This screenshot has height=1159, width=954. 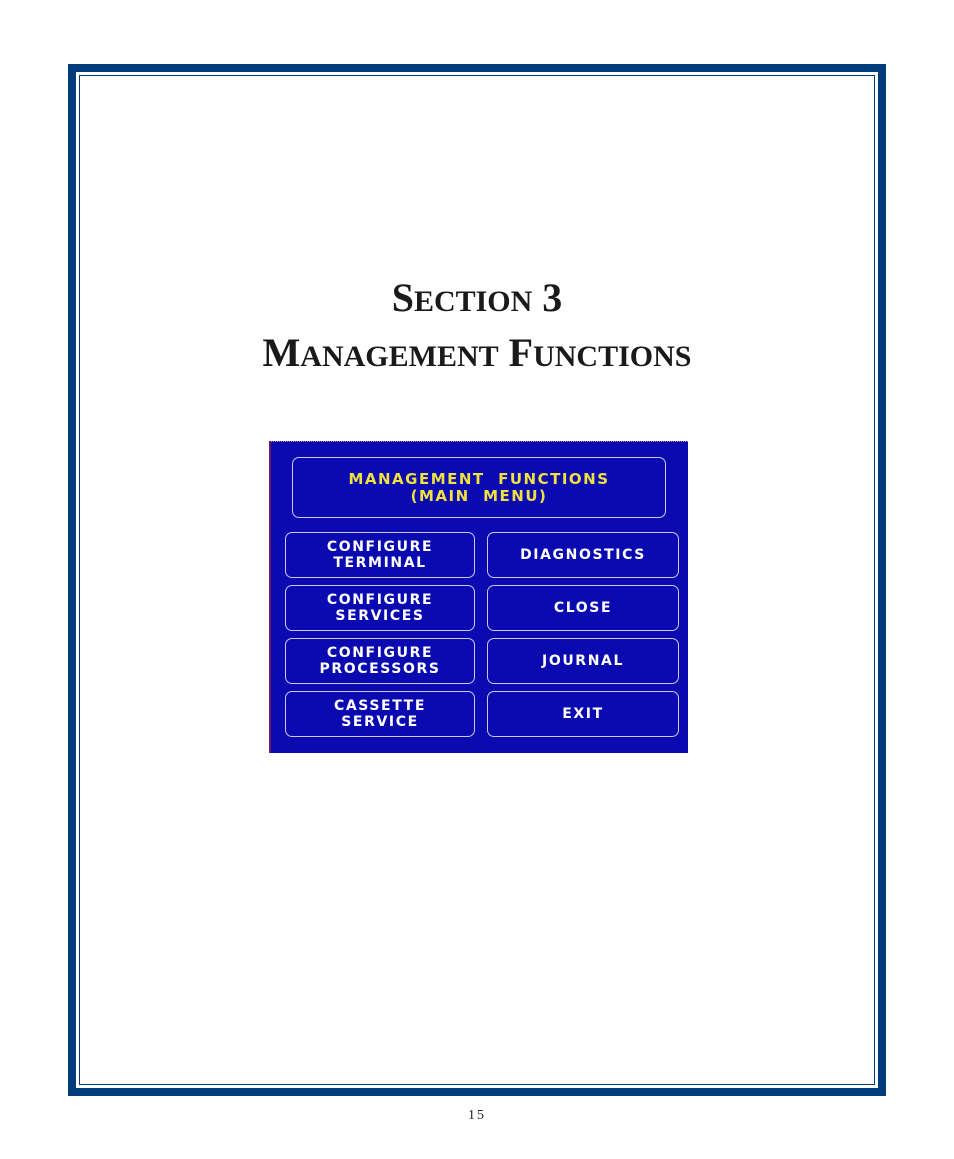 I want to click on subtitle-rest-1: ANAGEMENT, so click(x=399, y=356).